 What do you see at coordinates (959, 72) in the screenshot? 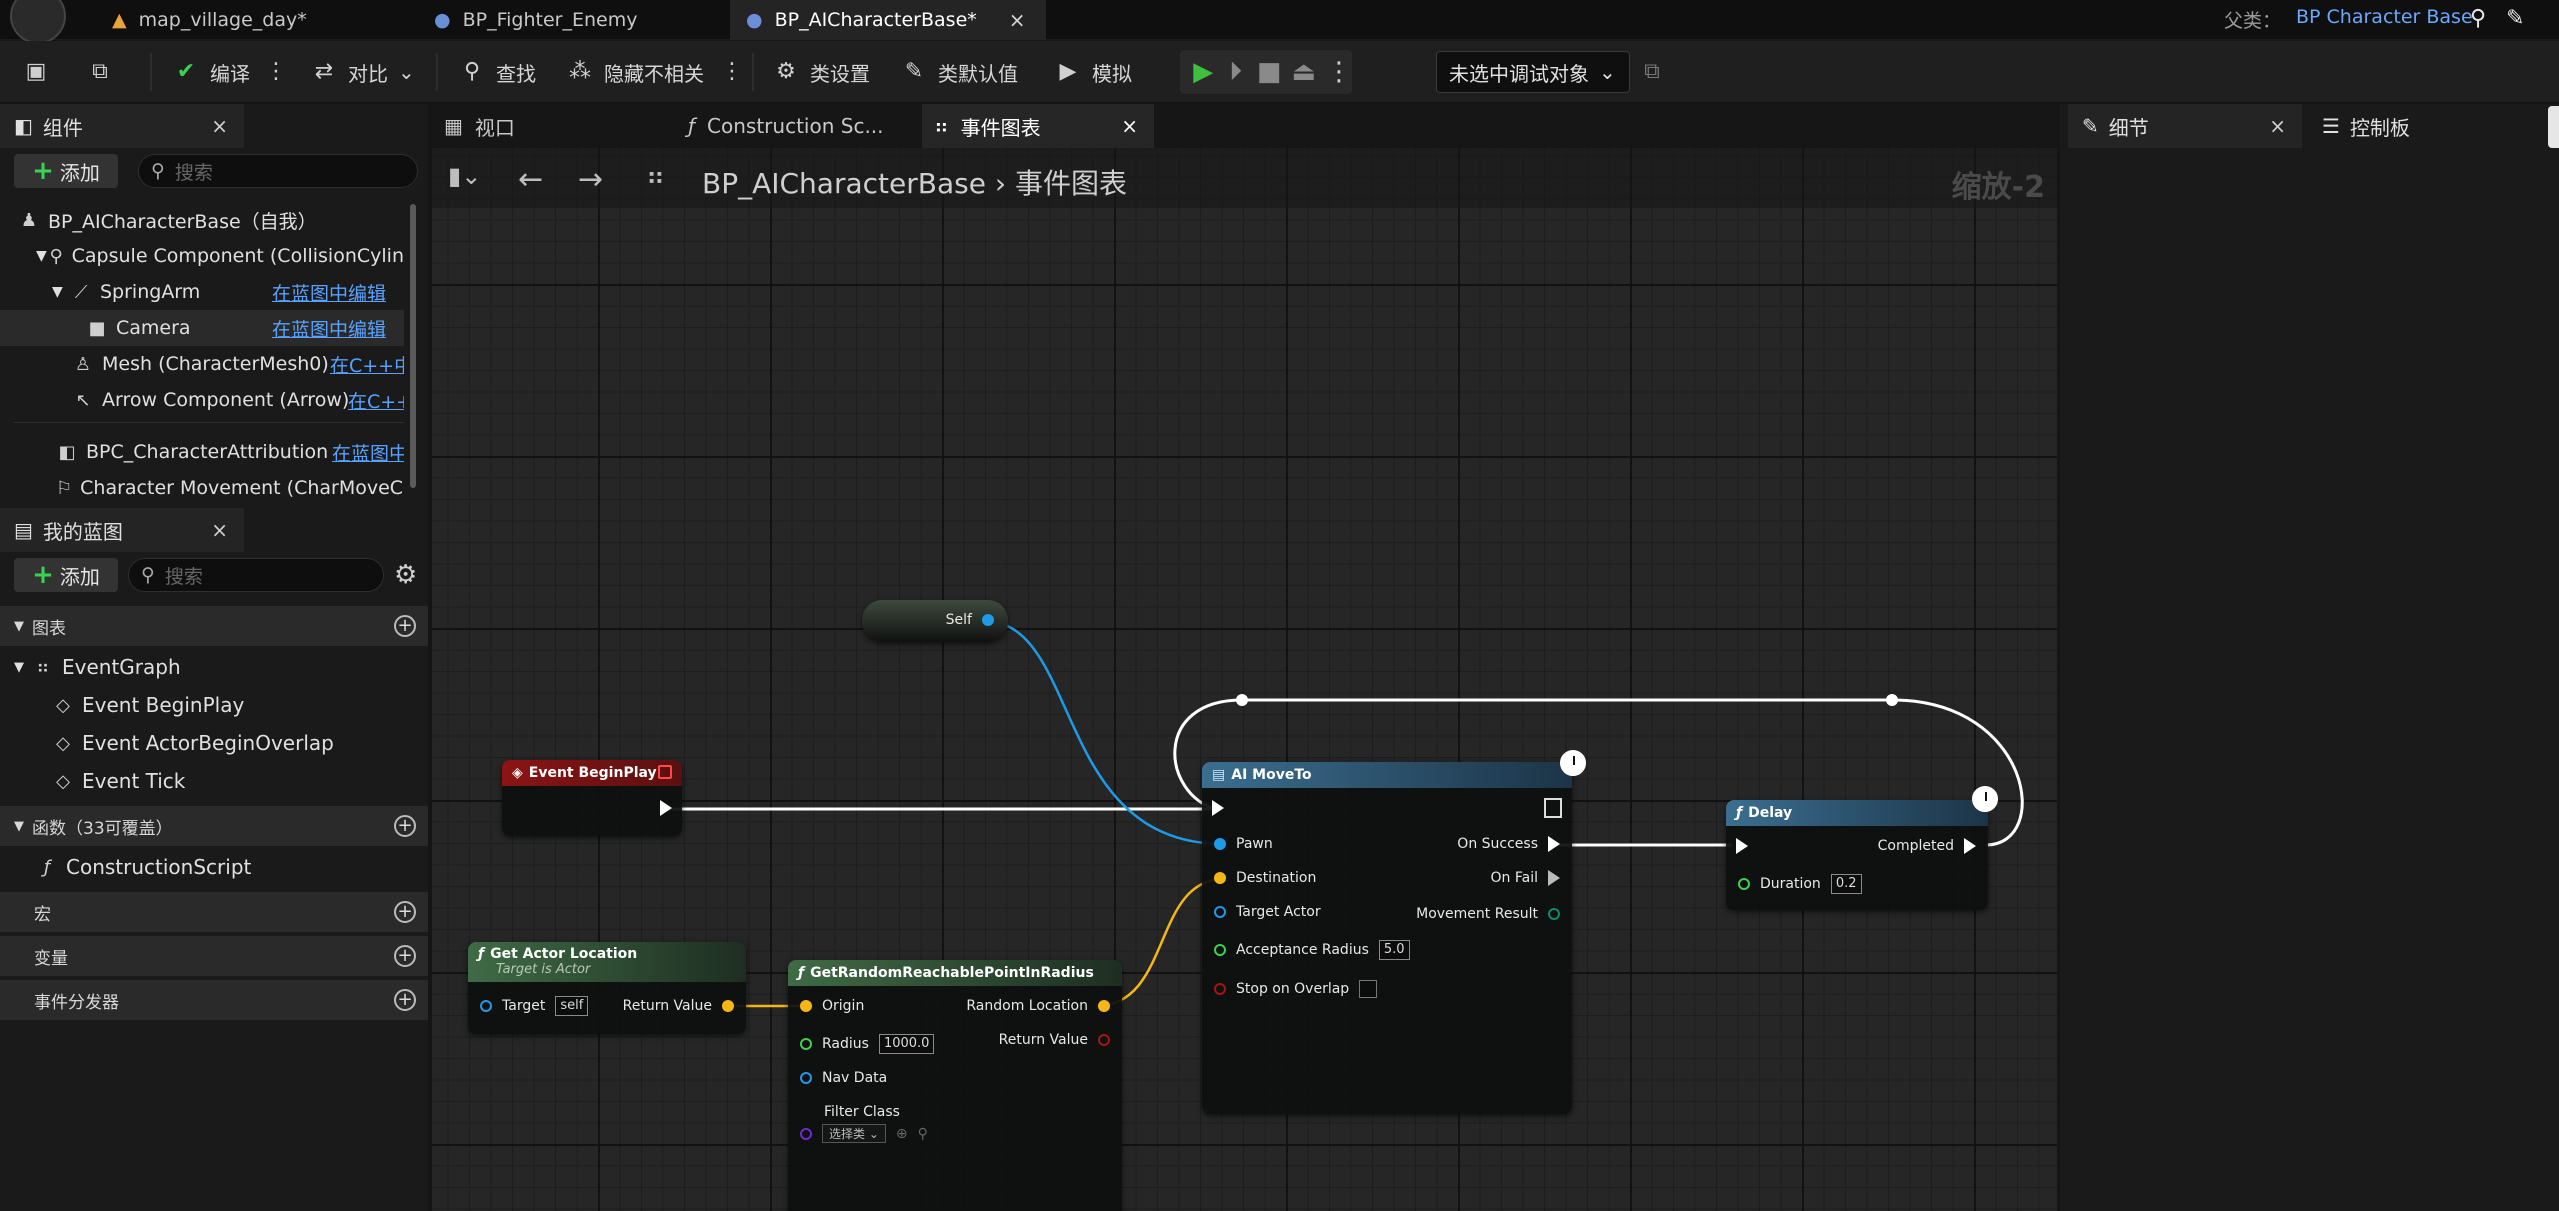
I see `class-defaults-button: ✎ 类默认值` at bounding box center [959, 72].